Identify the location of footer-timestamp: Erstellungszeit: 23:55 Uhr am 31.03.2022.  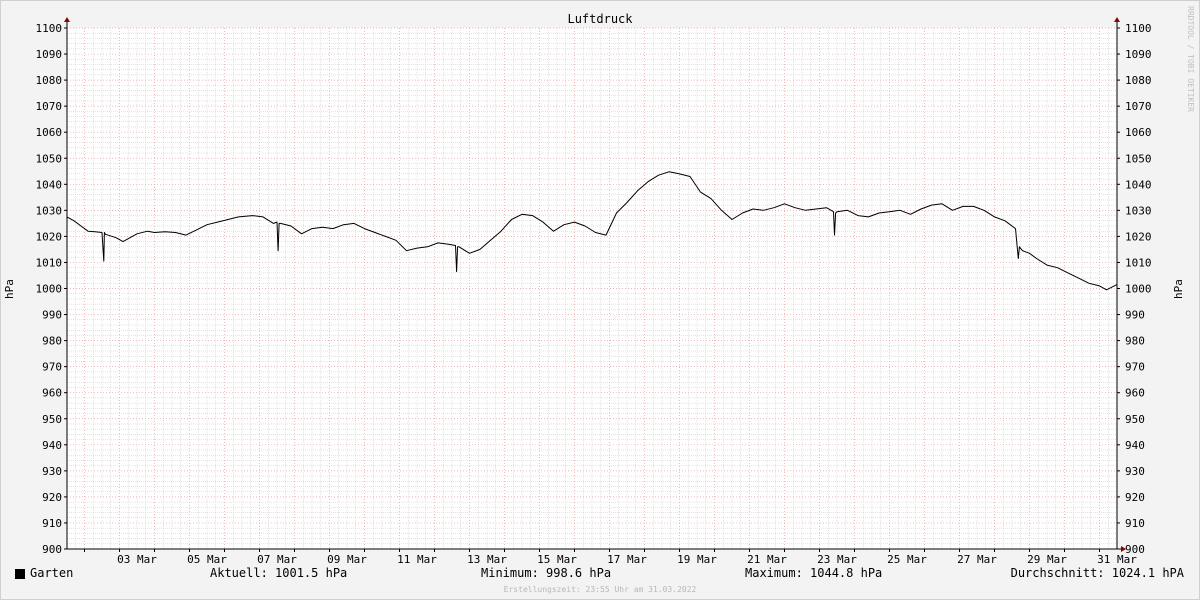
(600, 589).